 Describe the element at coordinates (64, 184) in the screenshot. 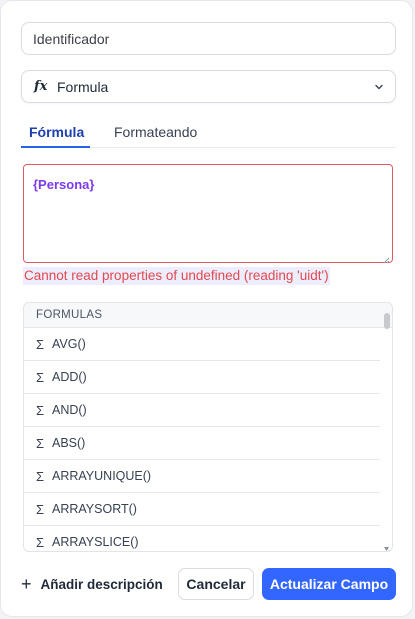

I see `formula-editor-value: {Persona}` at that location.